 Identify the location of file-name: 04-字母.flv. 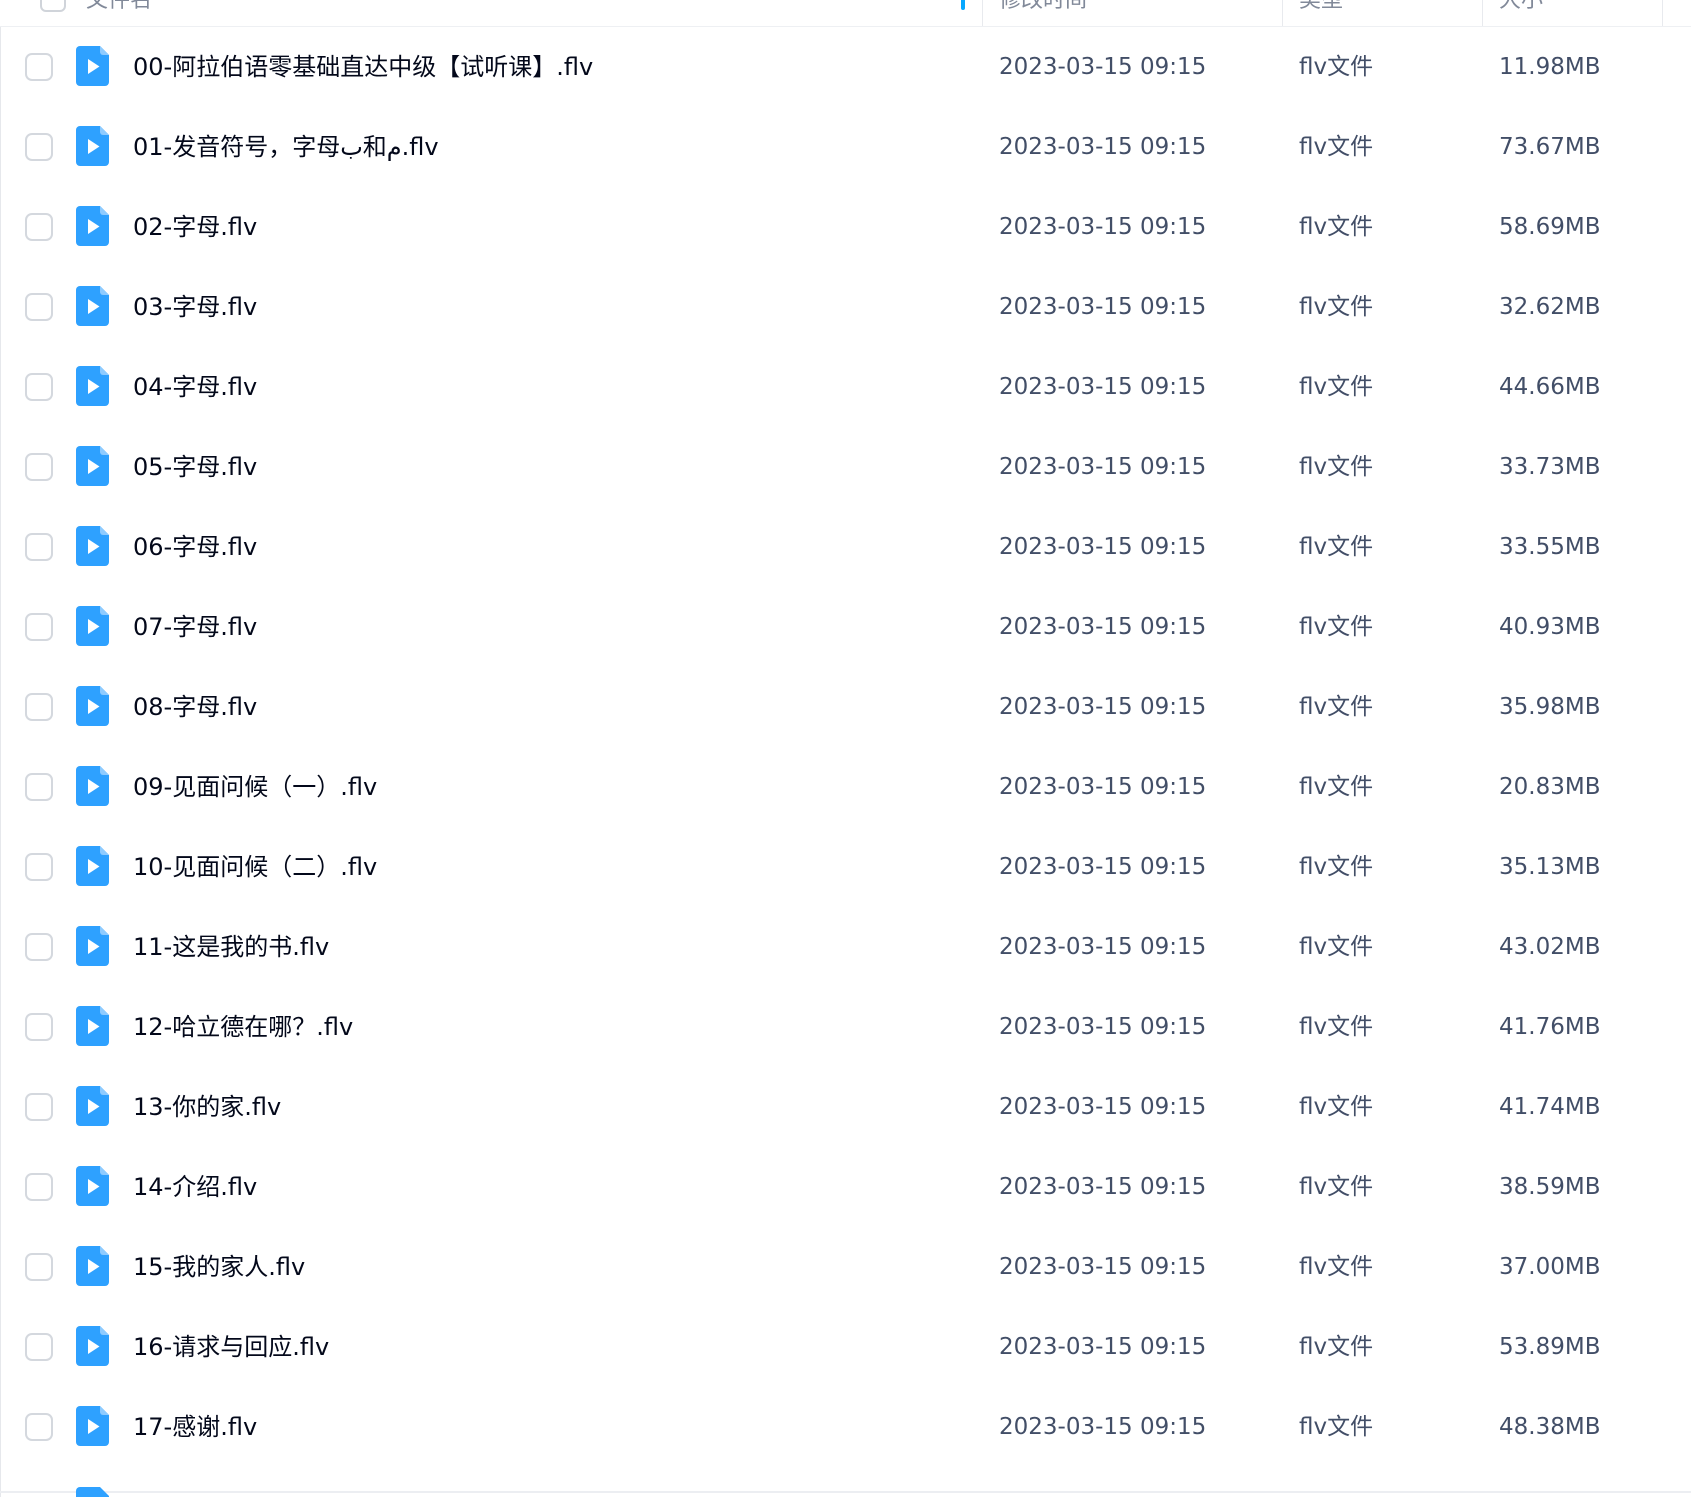
(195, 387).